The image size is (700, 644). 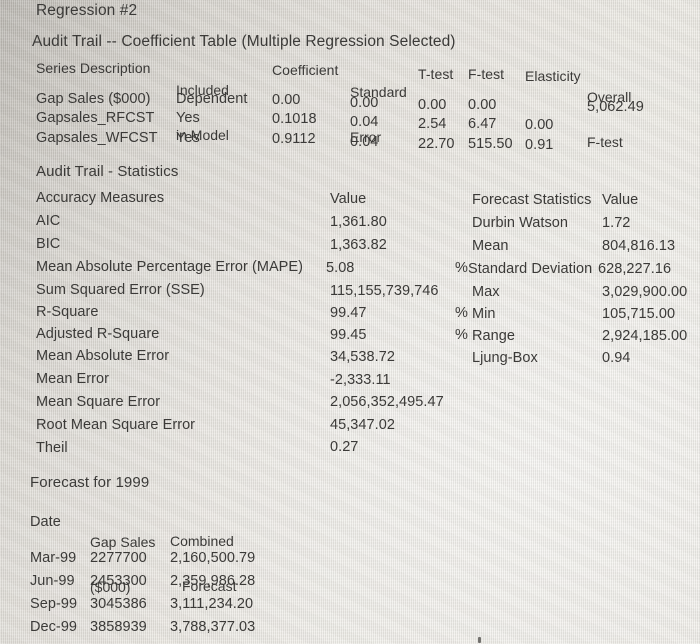 I want to click on table-row: Dec-99, so click(x=54, y=627).